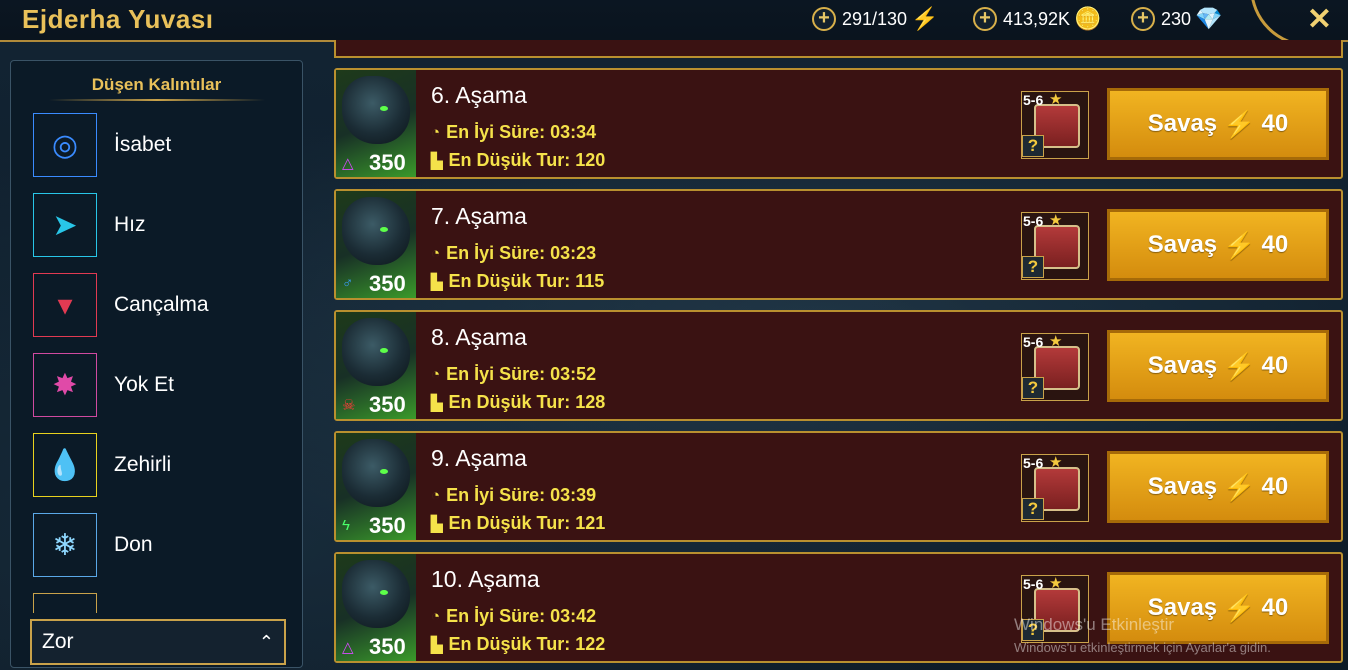 The width and height of the screenshot is (1348, 670). I want to click on stage-name: 7. Aşama, so click(479, 216).